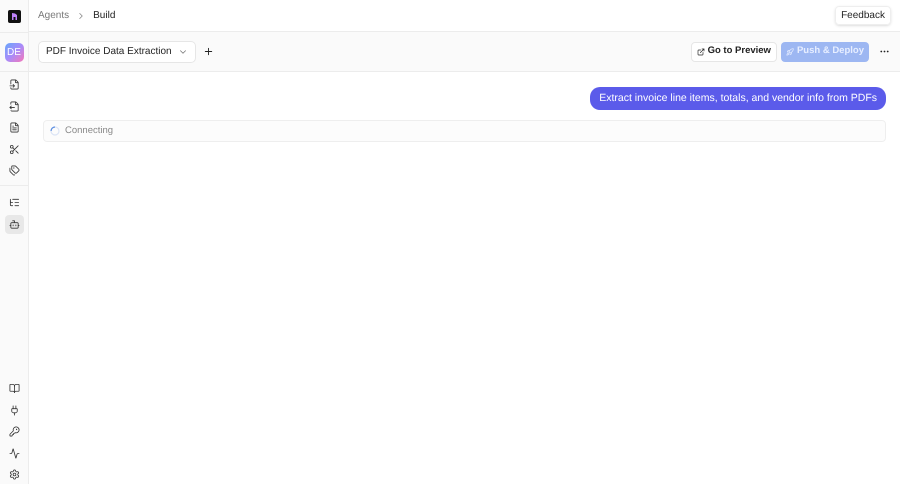 The width and height of the screenshot is (900, 484). What do you see at coordinates (14, 106) in the screenshot?
I see `file-export-icon` at bounding box center [14, 106].